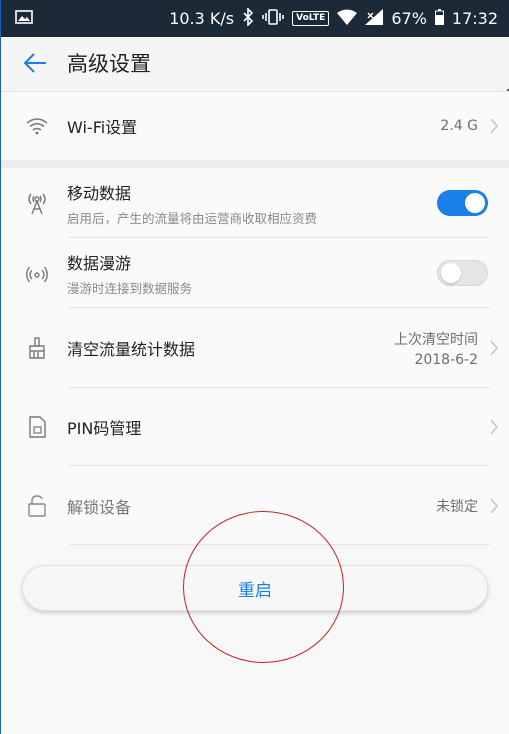  I want to click on mobile-data-description: 启用后，产生的流量将由运营商收取相应资费, so click(192, 218).